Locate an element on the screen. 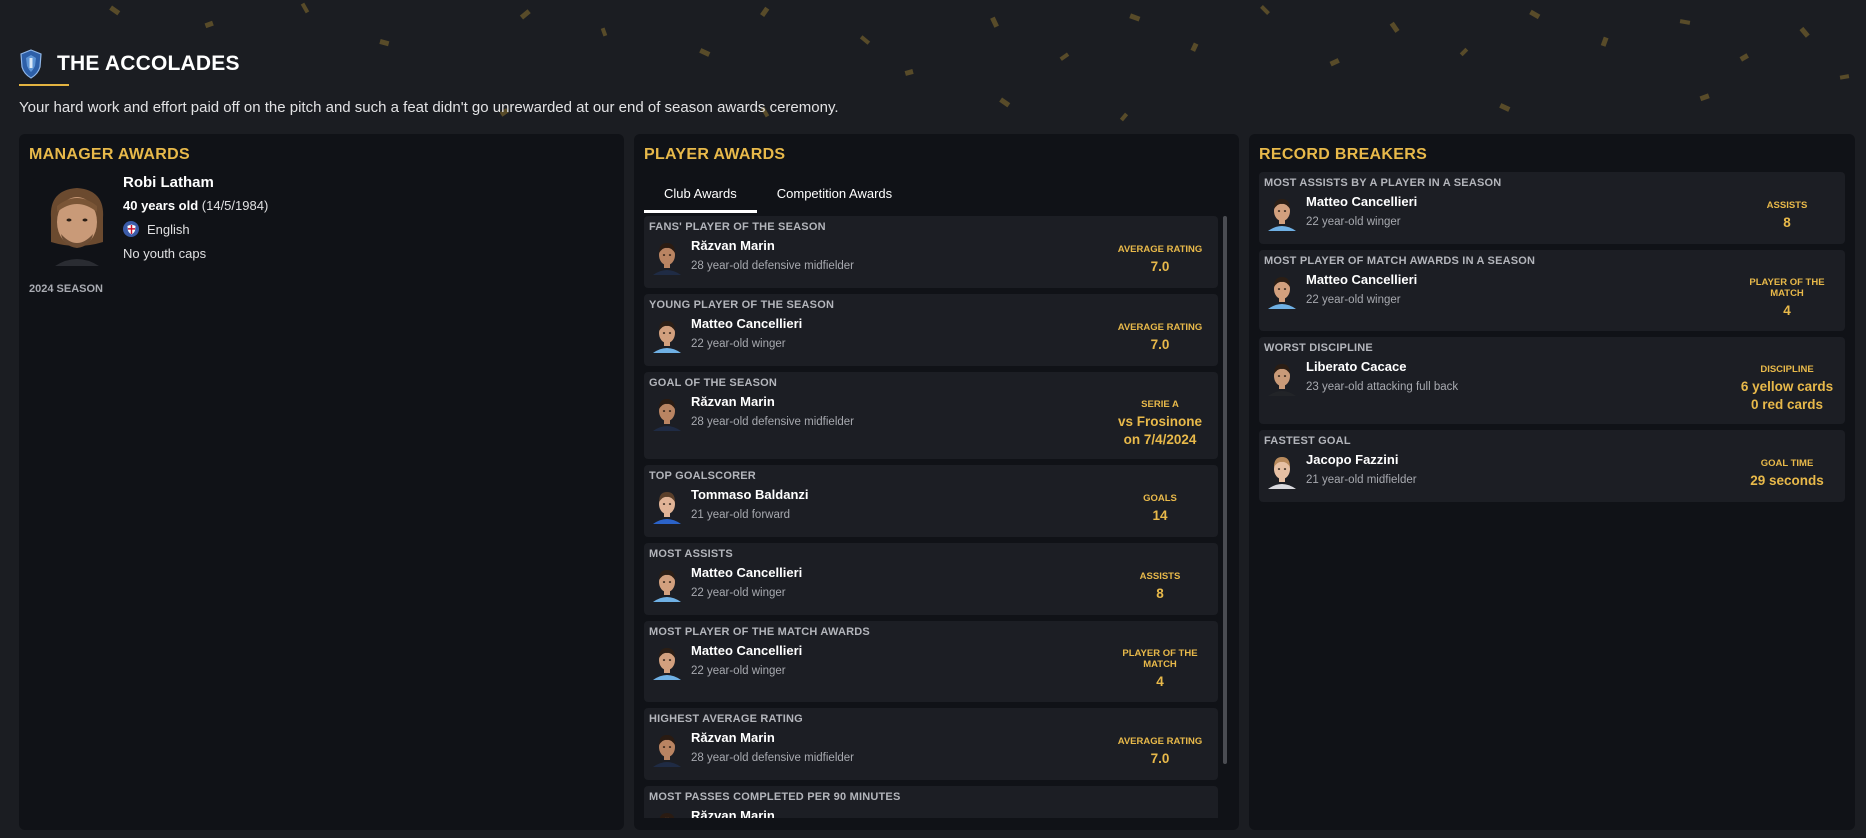  stat-value: 14 is located at coordinates (1160, 515).